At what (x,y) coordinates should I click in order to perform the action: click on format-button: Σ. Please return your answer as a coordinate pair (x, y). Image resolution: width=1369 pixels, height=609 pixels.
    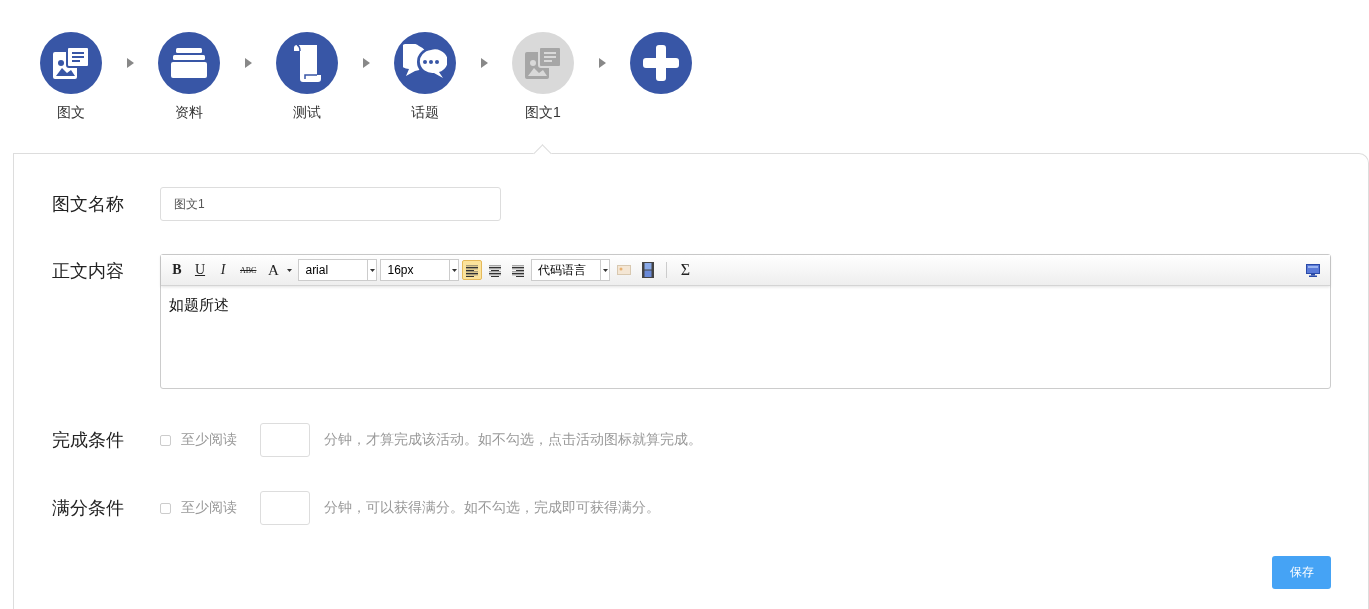
    Looking at the image, I should click on (685, 270).